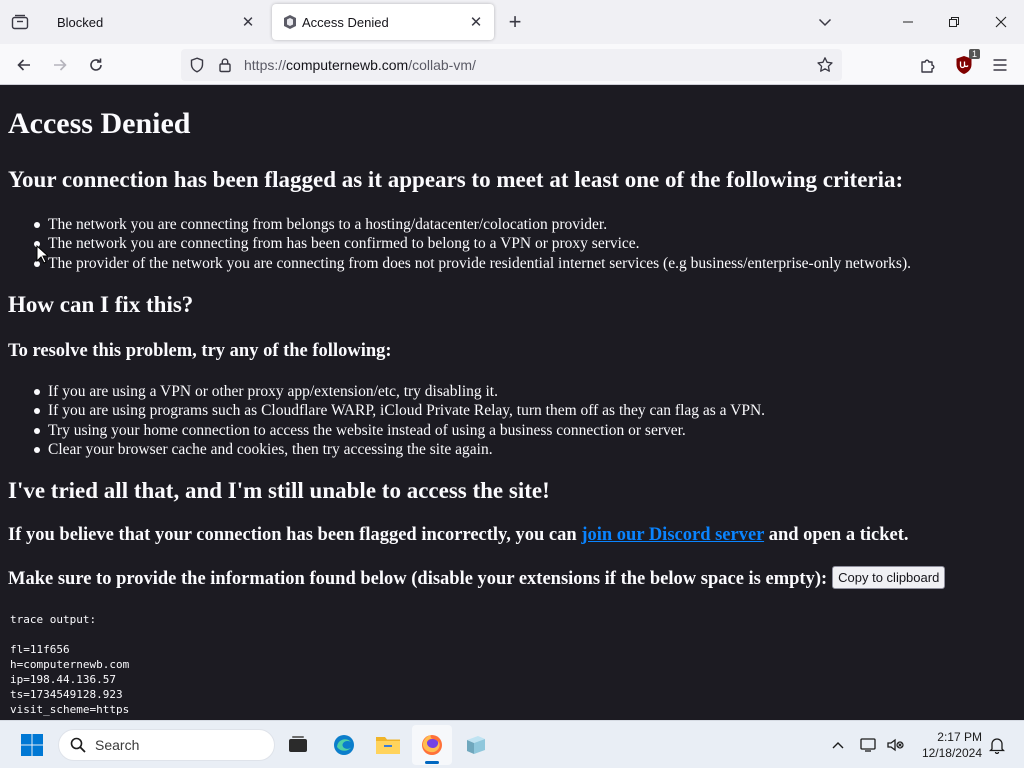  I want to click on reload-button, so click(96, 65).